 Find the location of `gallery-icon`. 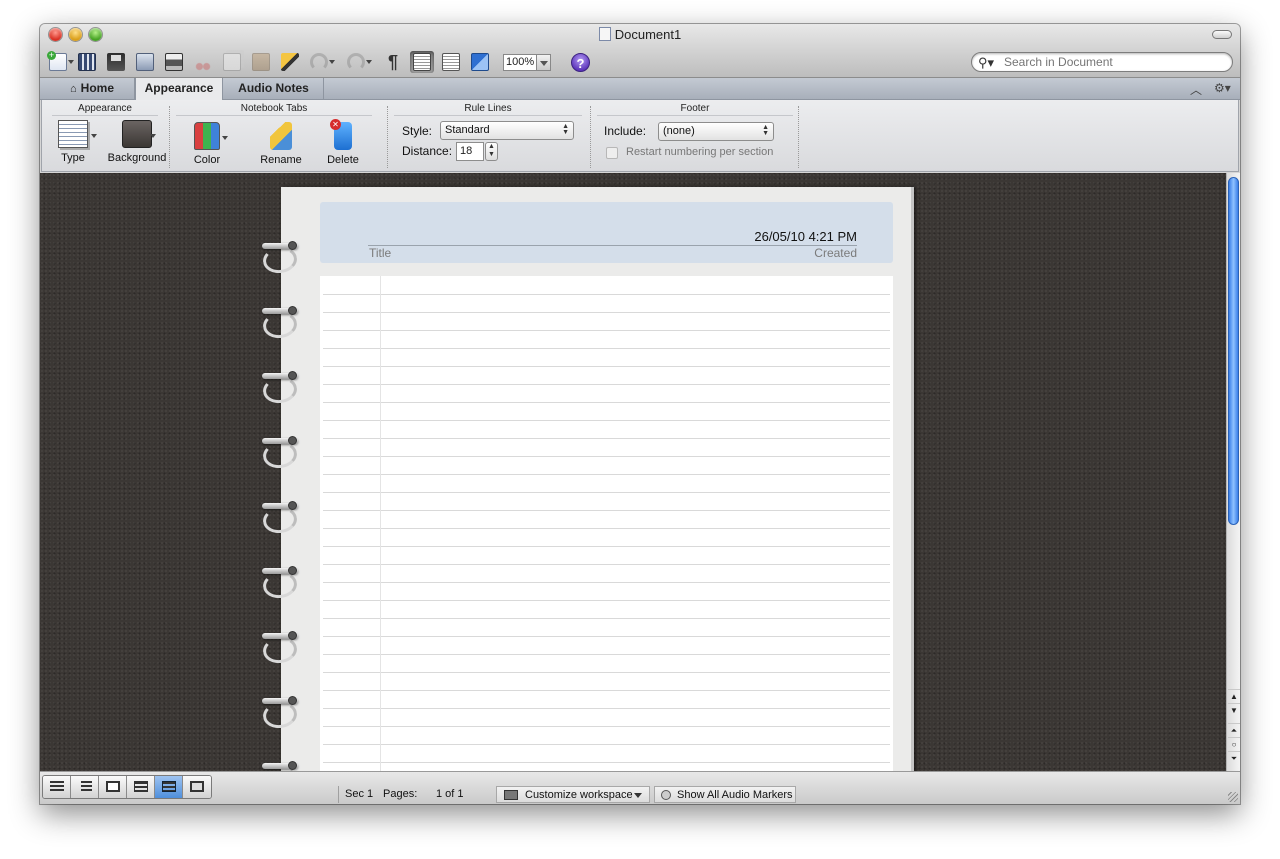

gallery-icon is located at coordinates (87, 62).